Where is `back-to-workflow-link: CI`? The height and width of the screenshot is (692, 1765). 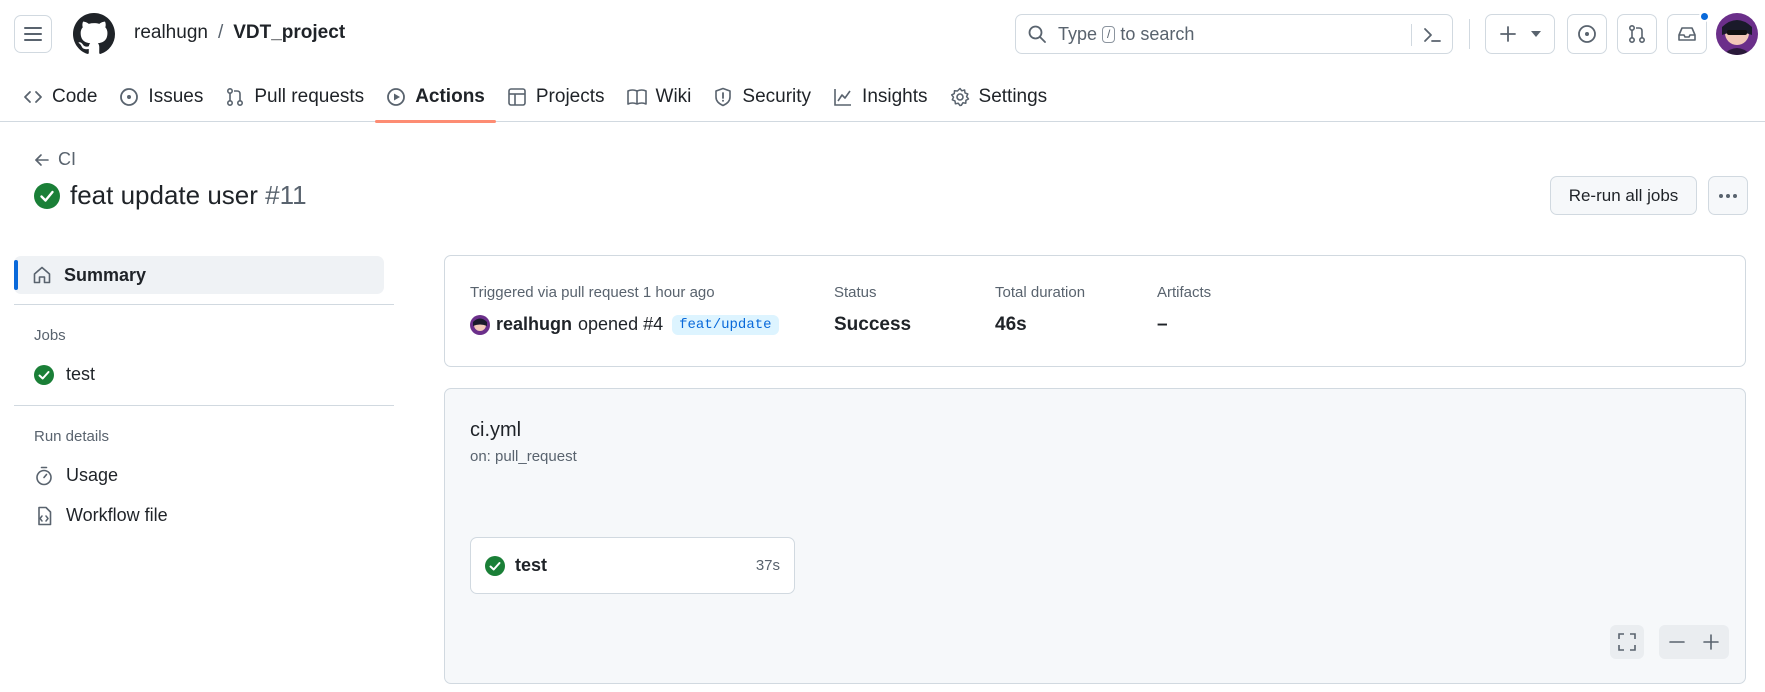 back-to-workflow-link: CI is located at coordinates (55, 159).